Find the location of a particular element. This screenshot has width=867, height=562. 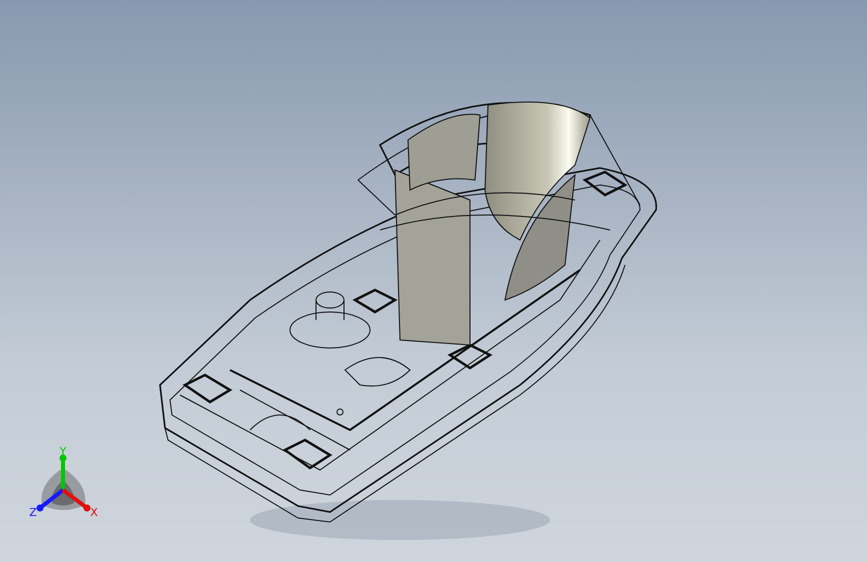

axis-label: Y is located at coordinates (63, 451).